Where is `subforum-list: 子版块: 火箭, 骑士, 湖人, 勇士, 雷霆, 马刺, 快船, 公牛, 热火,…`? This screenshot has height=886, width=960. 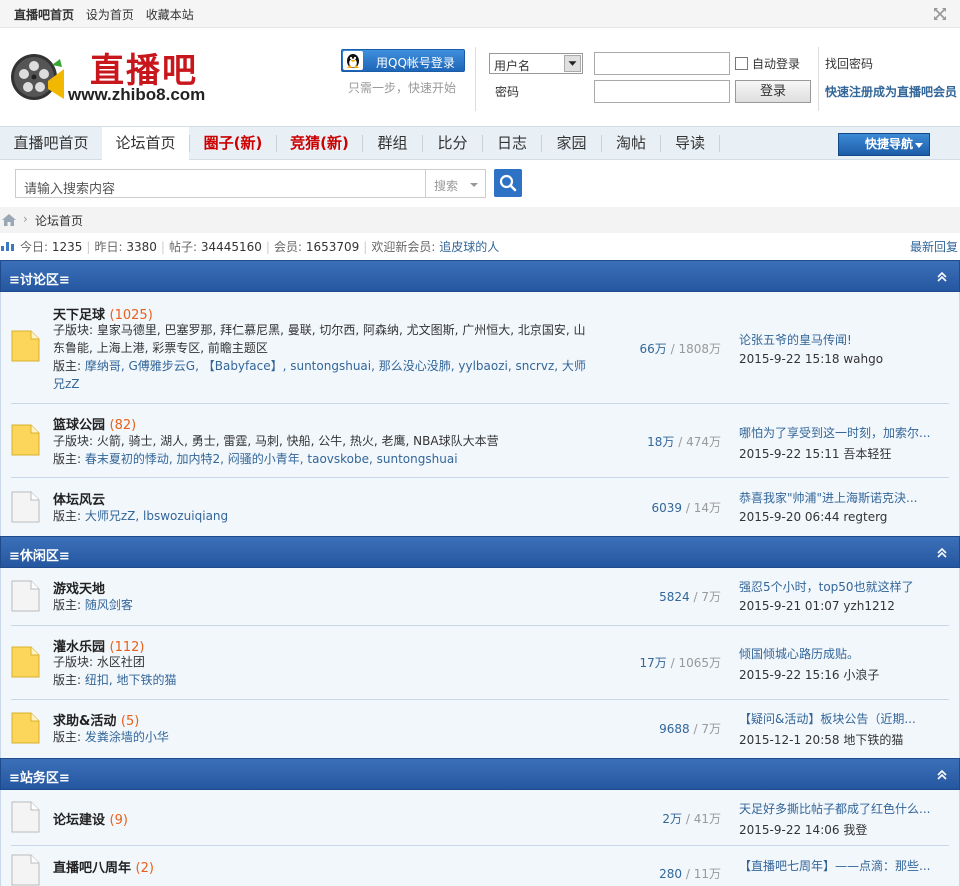
subforum-list: 子版块: 火箭, 骑士, 湖人, 勇士, 雷霆, 马刺, 快船, 公牛, 热火,… is located at coordinates (323, 441).